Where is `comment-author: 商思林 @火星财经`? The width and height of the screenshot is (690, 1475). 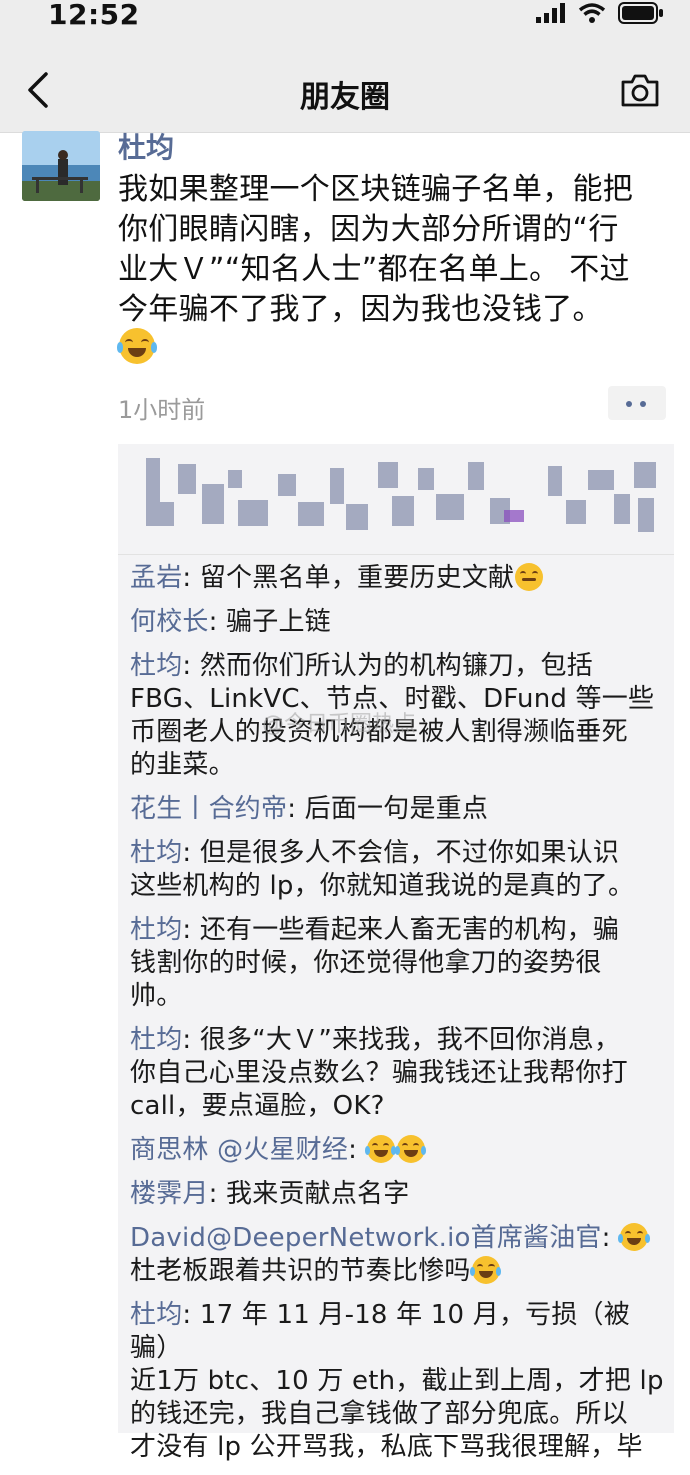 comment-author: 商思林 @火星财经 is located at coordinates (239, 1150).